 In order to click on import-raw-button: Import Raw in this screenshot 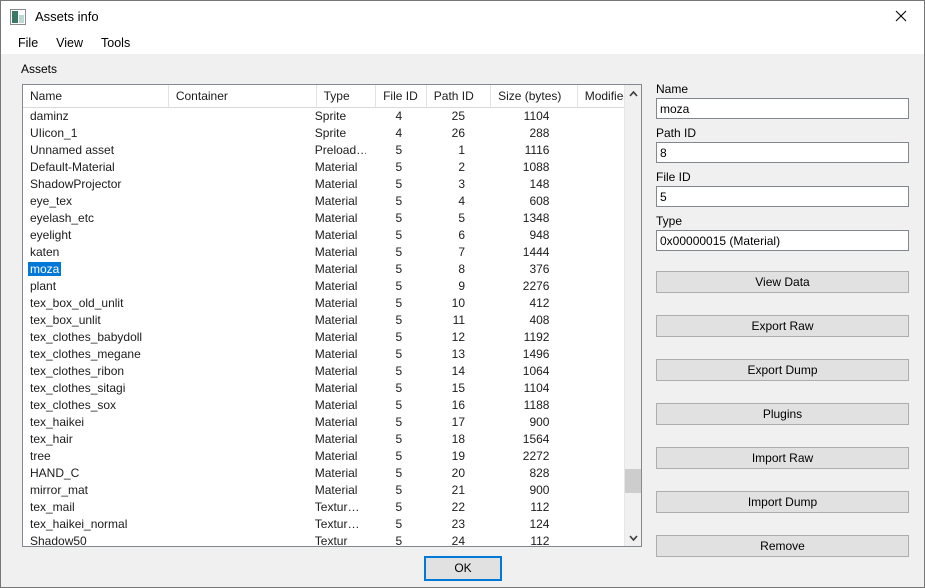, I will do `click(782, 458)`.